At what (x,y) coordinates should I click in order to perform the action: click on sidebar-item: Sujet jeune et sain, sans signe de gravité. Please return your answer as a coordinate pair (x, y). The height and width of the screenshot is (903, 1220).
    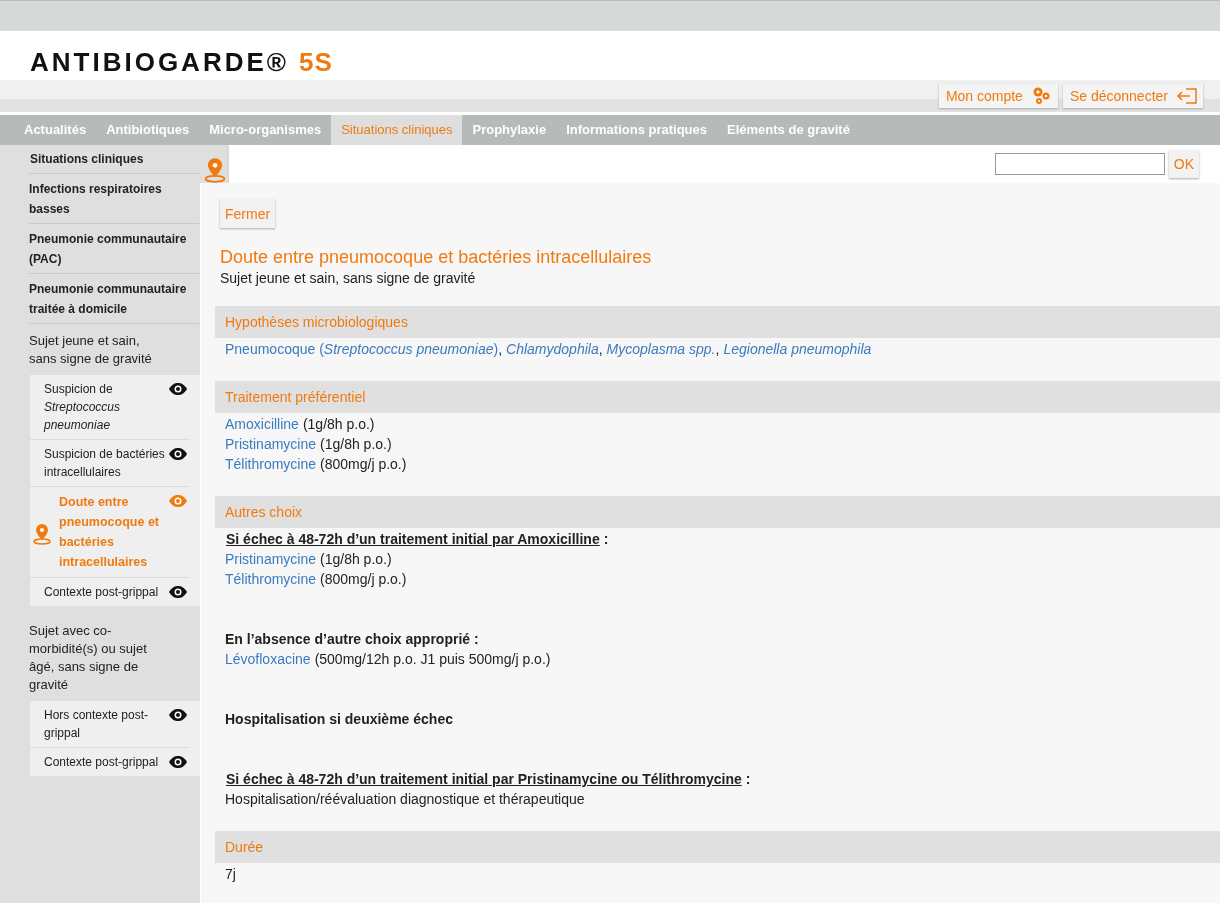
    Looking at the image, I should click on (114, 349).